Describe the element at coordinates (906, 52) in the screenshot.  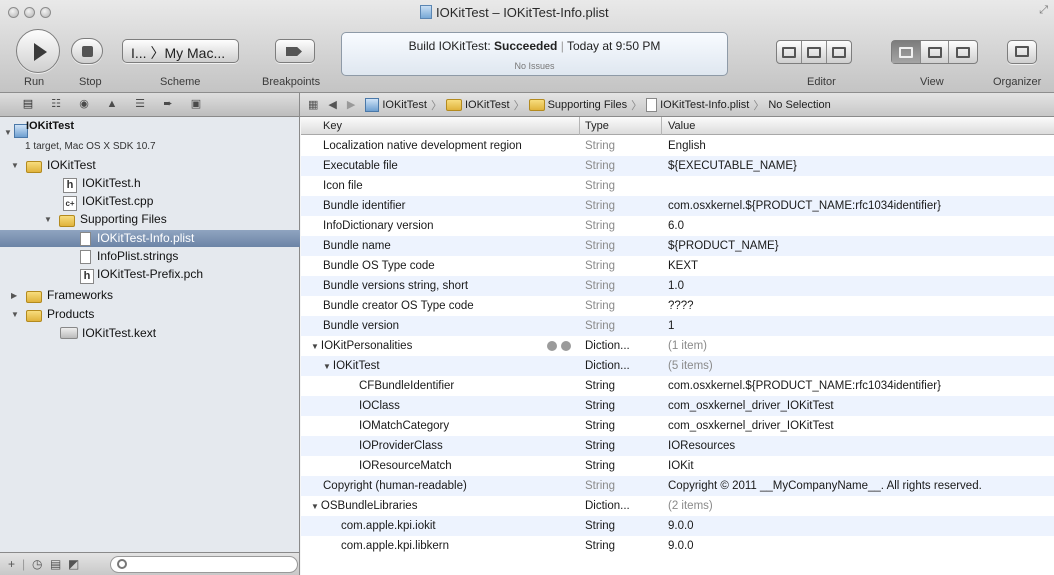
I see `navigator-toggle-button` at that location.